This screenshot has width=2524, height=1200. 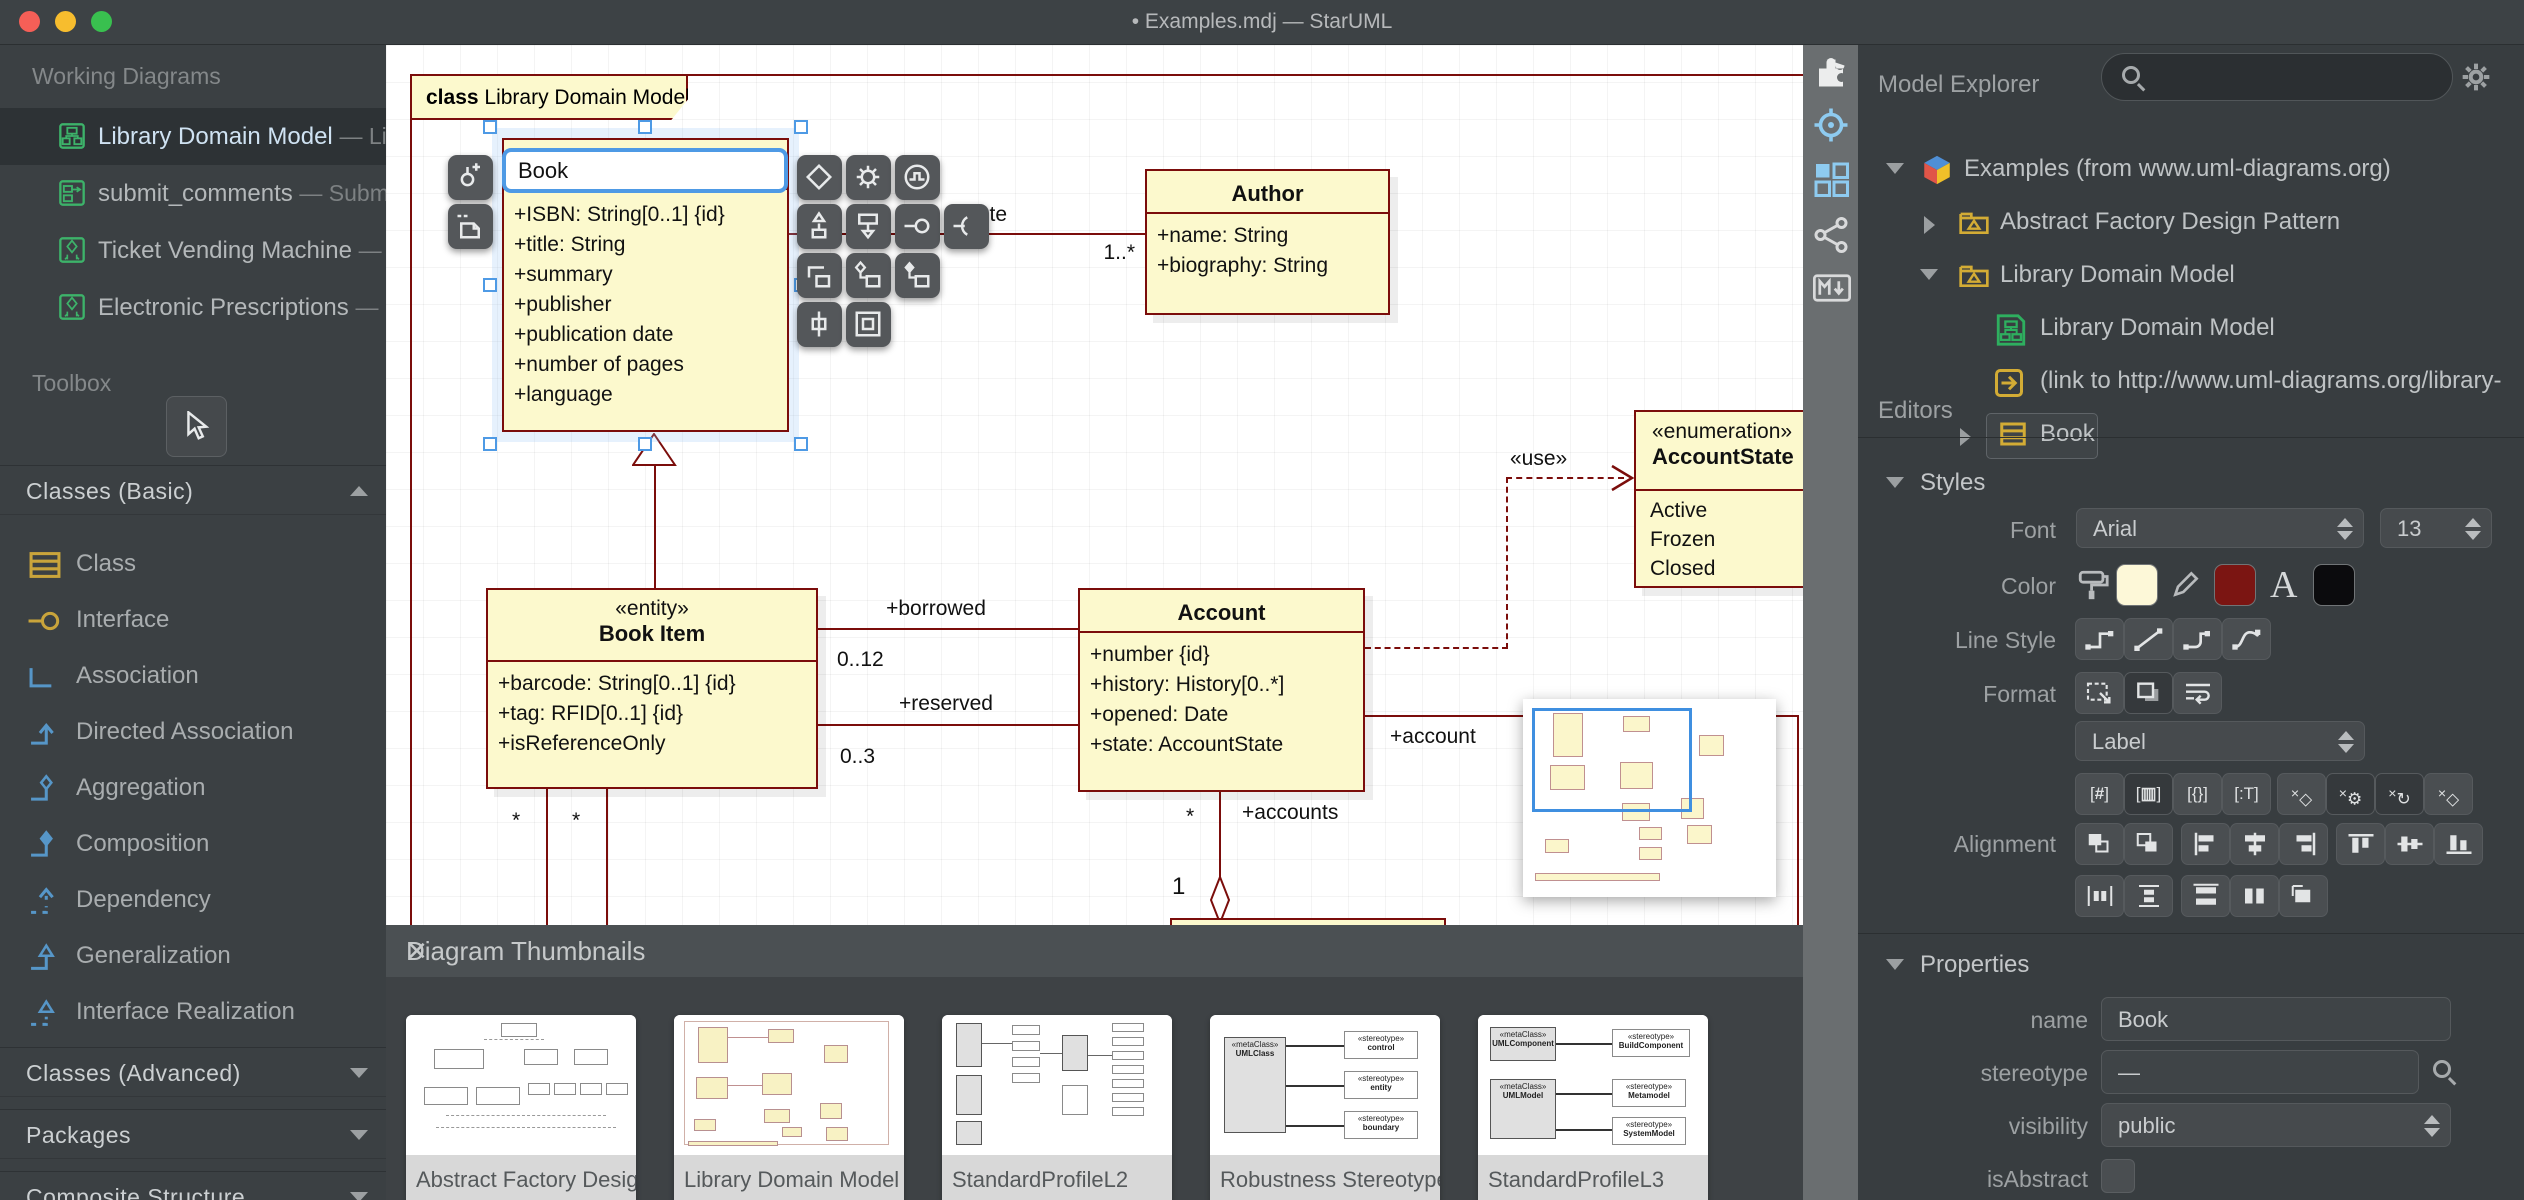 I want to click on class-name-editor, so click(x=645, y=170).